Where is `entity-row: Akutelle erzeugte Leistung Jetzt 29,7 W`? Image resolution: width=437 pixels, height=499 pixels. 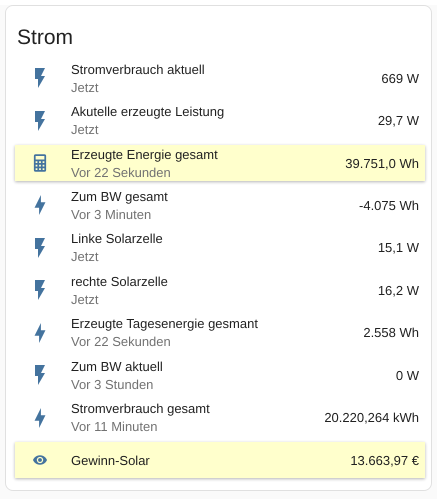 entity-row: Akutelle erzeugte Leistung Jetzt 29,7 W is located at coordinates (219, 121).